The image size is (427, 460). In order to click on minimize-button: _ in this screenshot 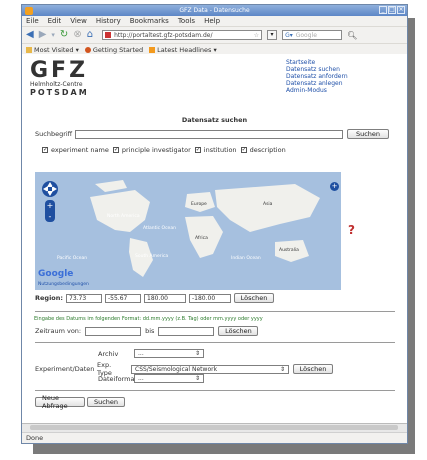, I will do `click(383, 10)`.